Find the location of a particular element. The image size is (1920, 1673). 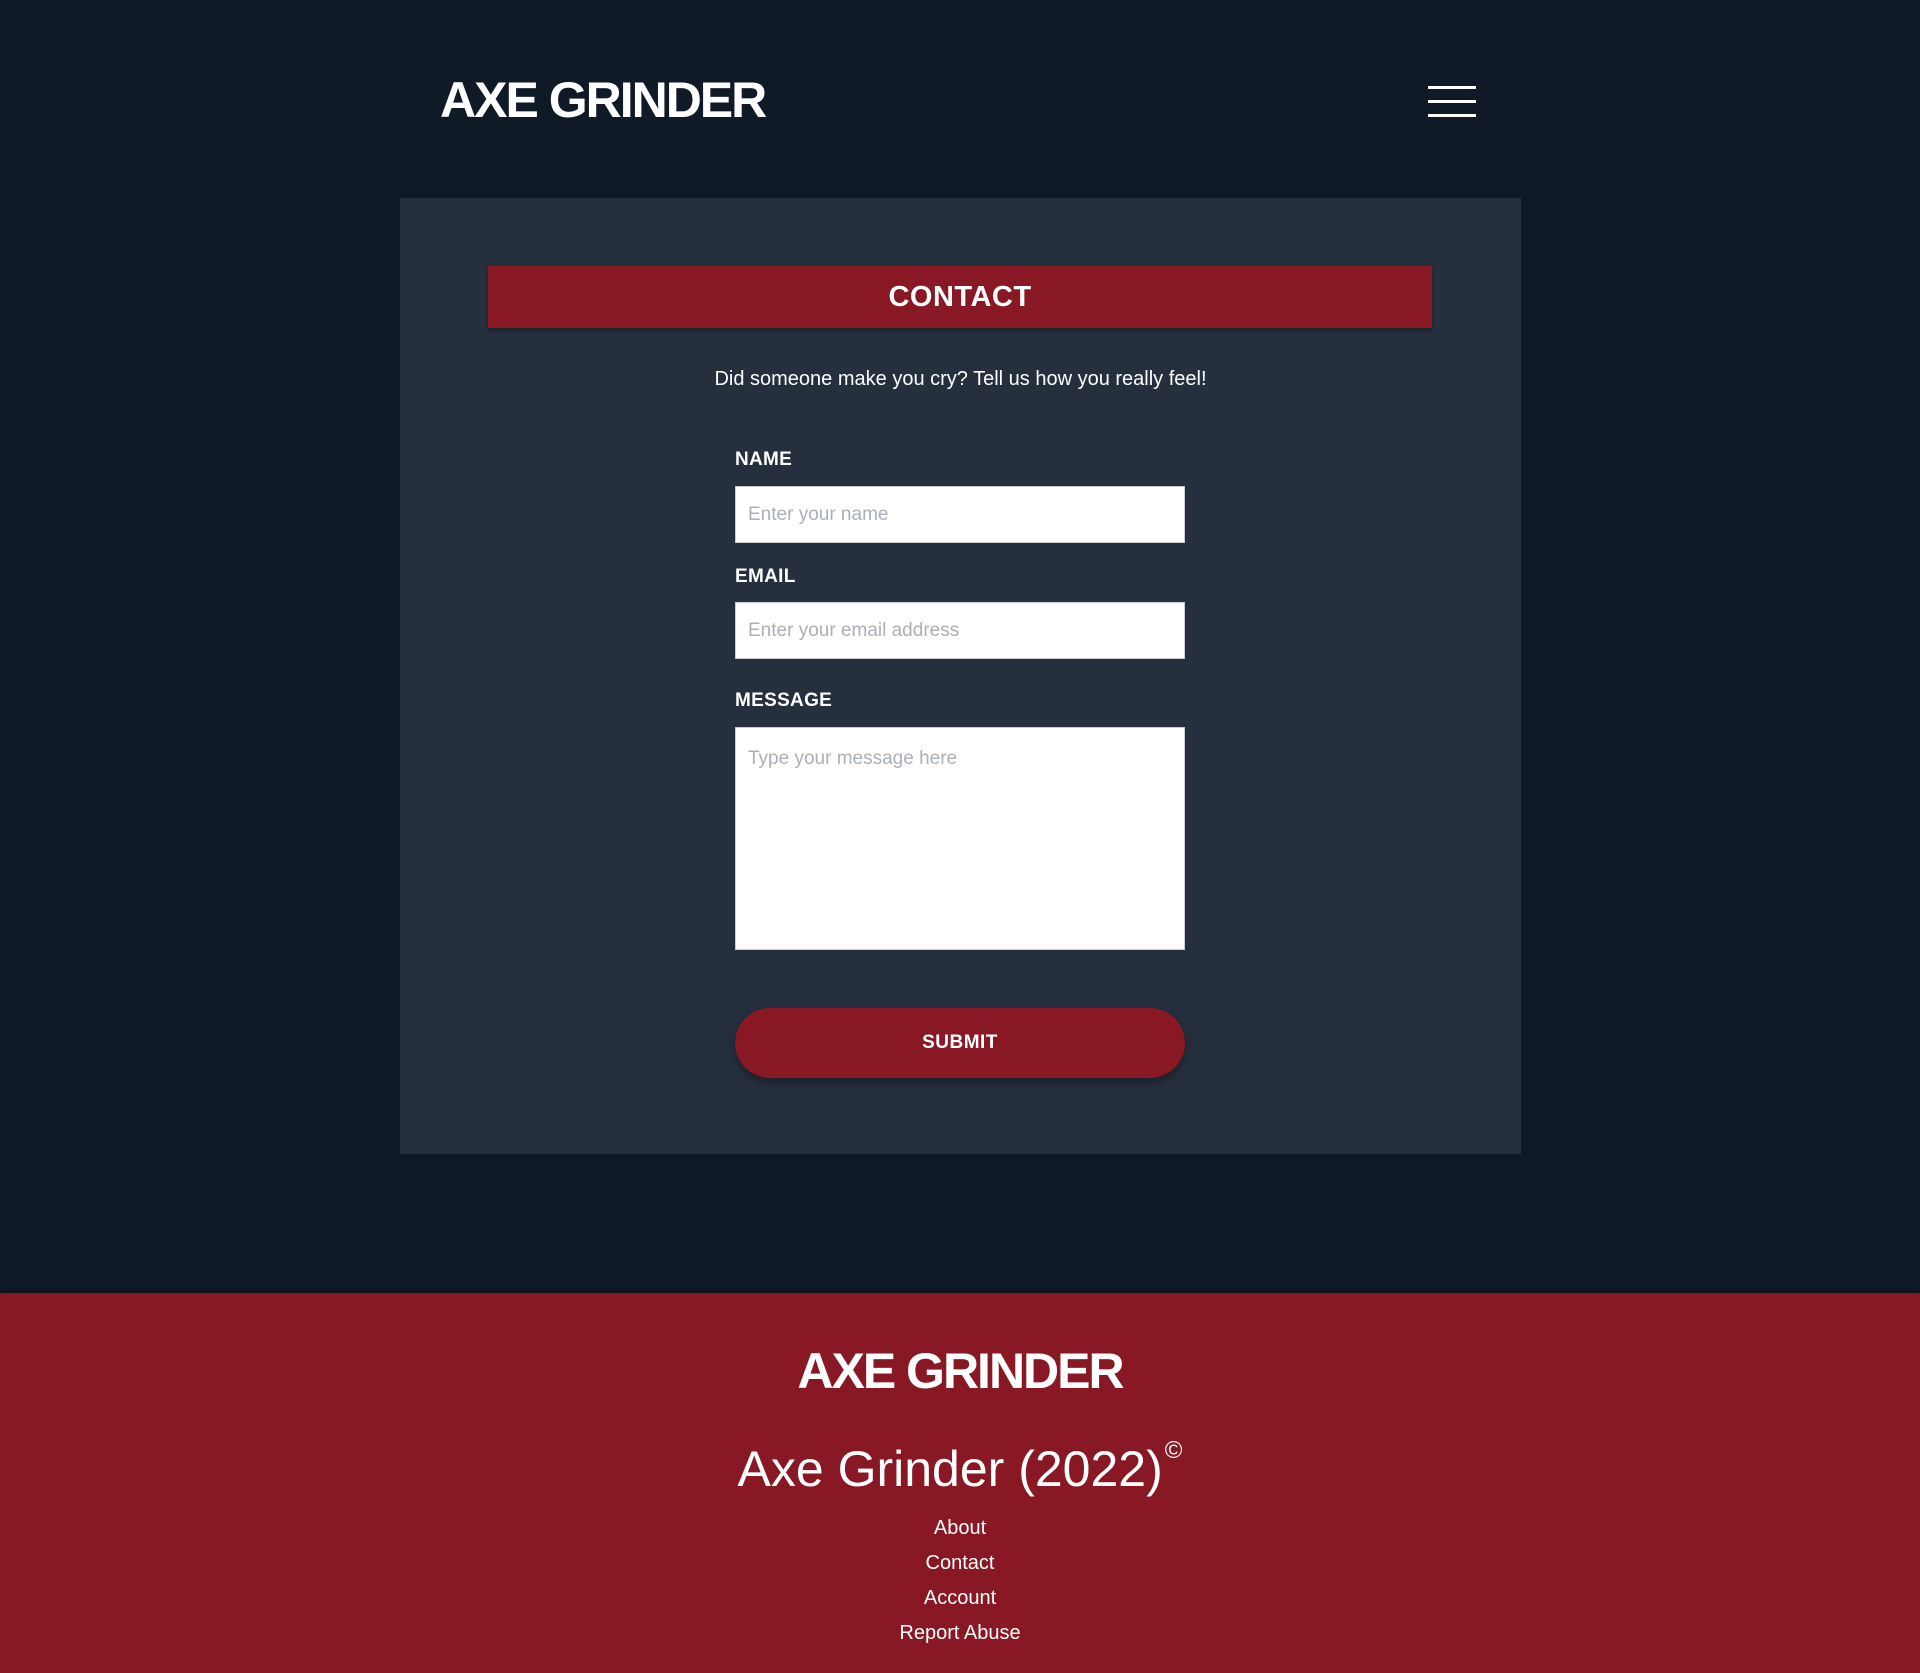

email-label: EMAIL is located at coordinates (765, 576).